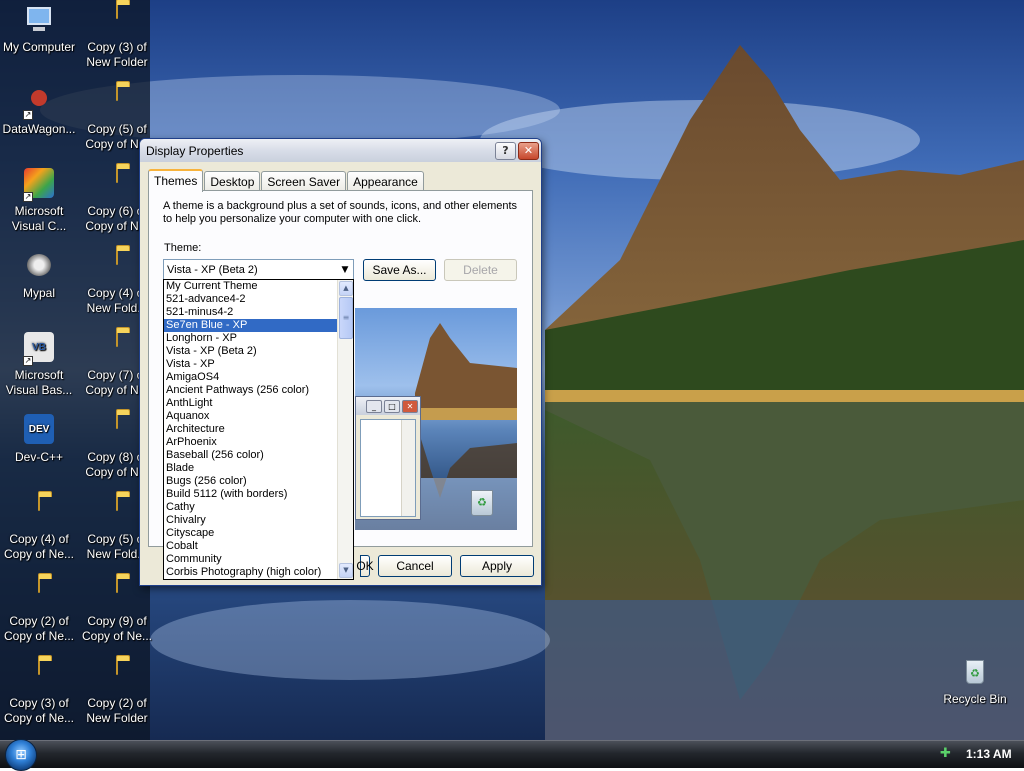  I want to click on mypal-icon, so click(39, 266).